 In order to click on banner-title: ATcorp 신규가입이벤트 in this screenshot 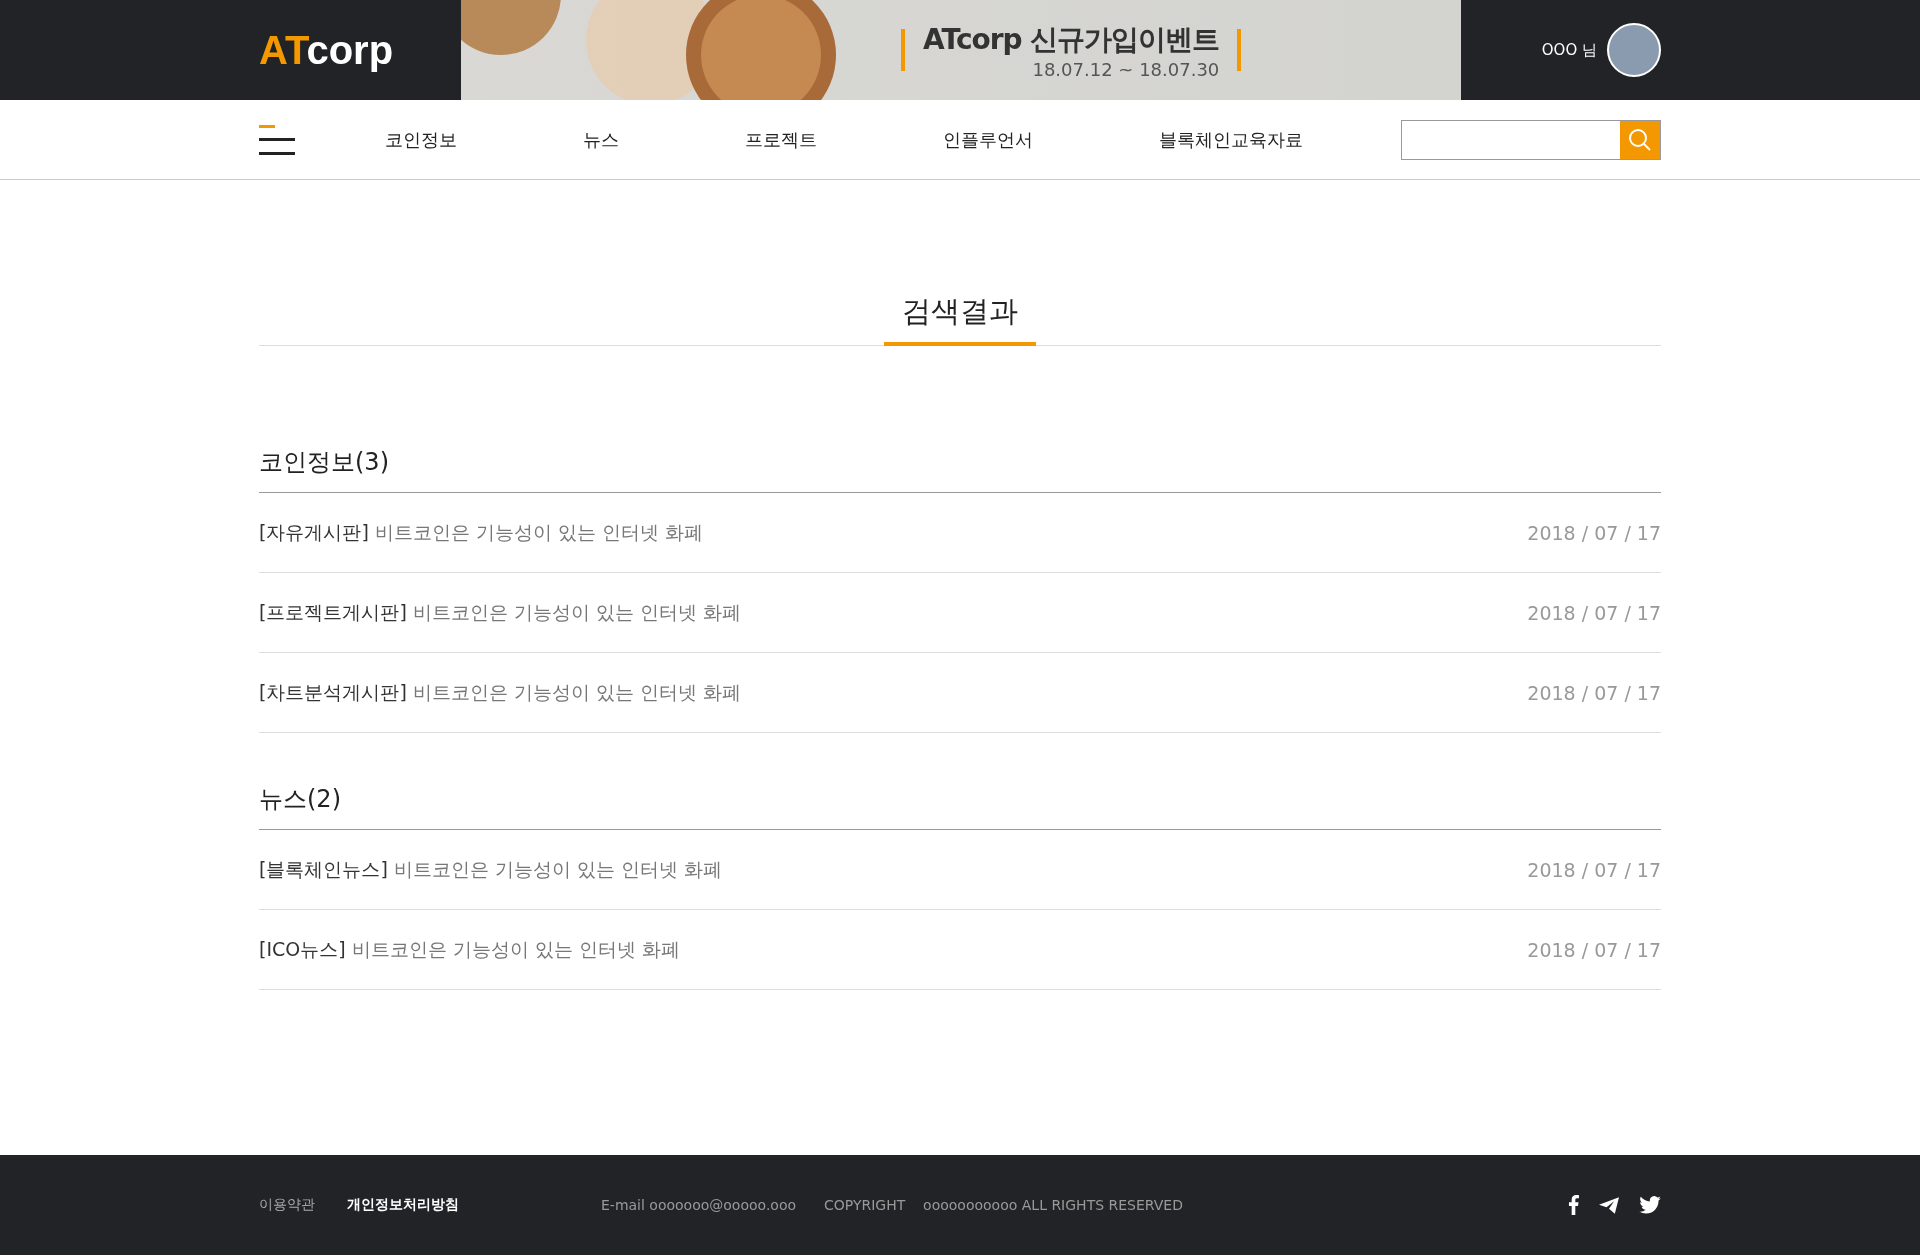, I will do `click(1071, 39)`.